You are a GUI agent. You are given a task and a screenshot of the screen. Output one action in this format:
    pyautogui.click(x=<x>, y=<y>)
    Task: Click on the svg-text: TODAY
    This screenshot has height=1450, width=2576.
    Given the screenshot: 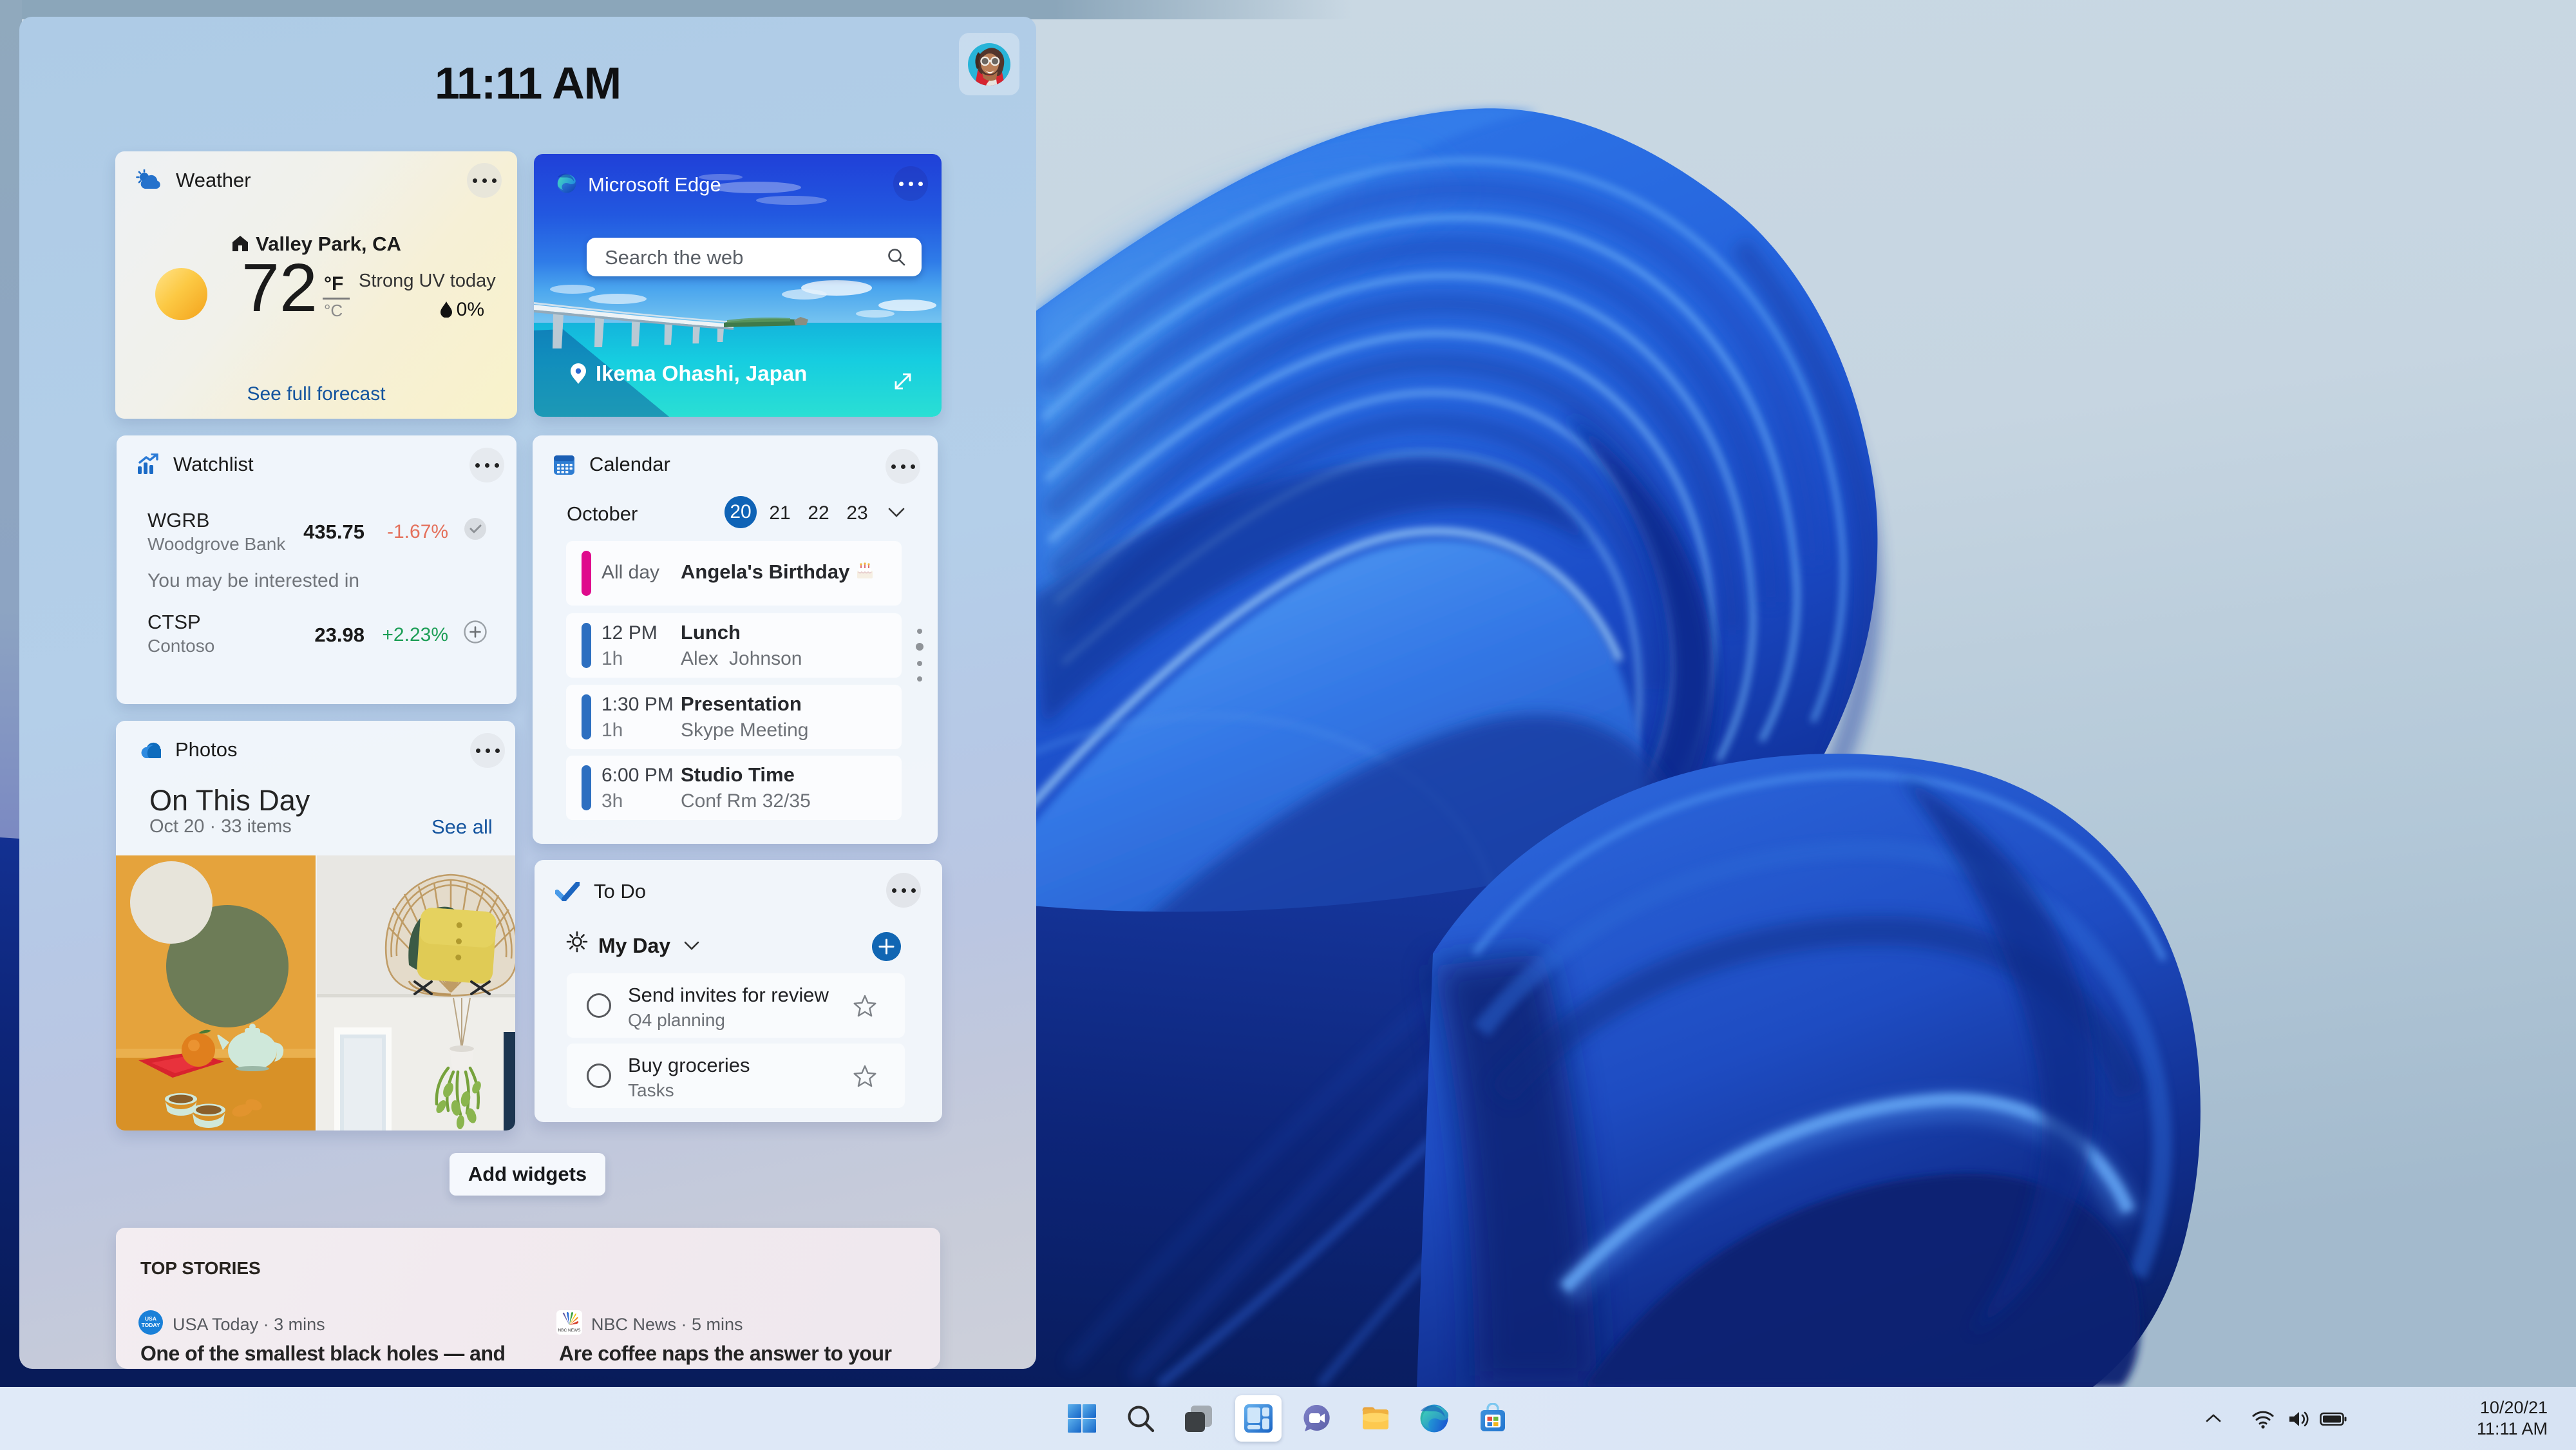 What is the action you would take?
    pyautogui.click(x=151, y=1325)
    